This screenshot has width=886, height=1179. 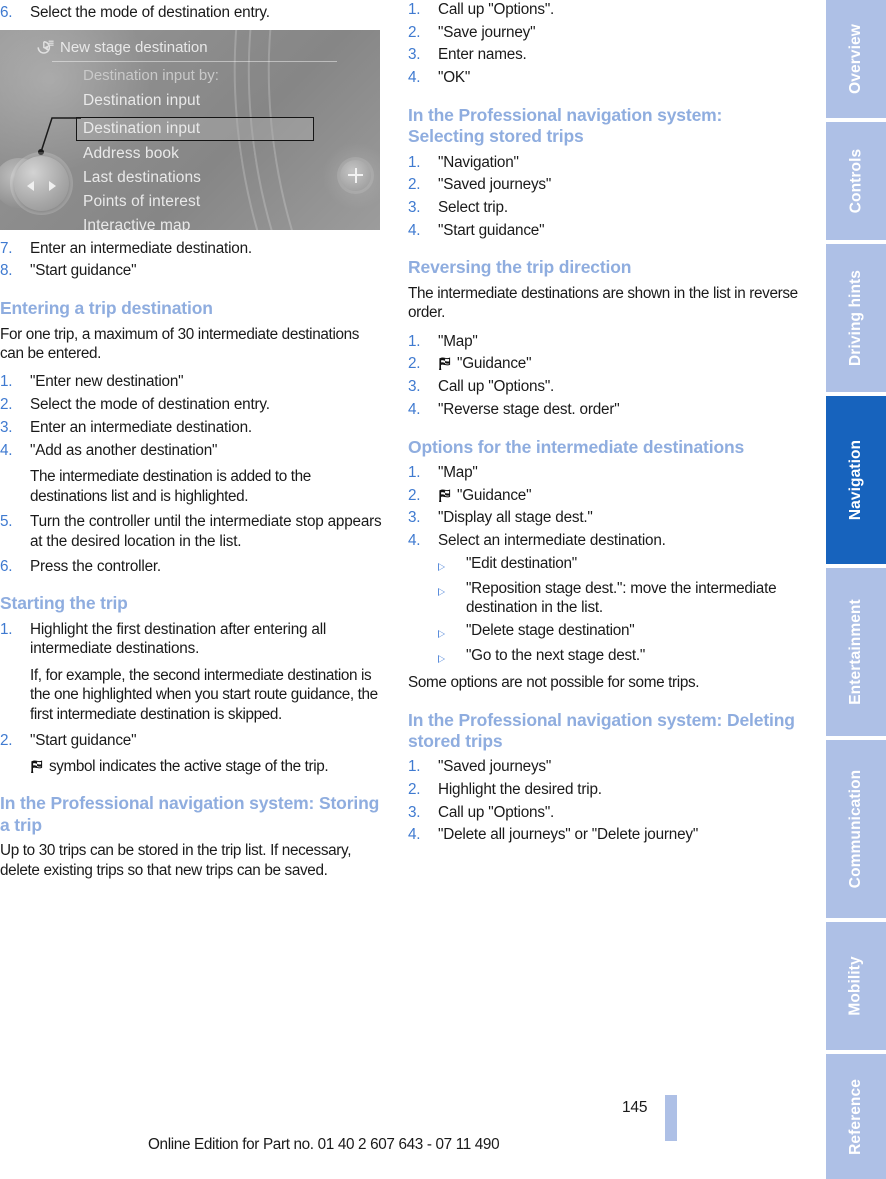 What do you see at coordinates (515, 518) in the screenshot?
I see `list-text: "Display all stage dest."` at bounding box center [515, 518].